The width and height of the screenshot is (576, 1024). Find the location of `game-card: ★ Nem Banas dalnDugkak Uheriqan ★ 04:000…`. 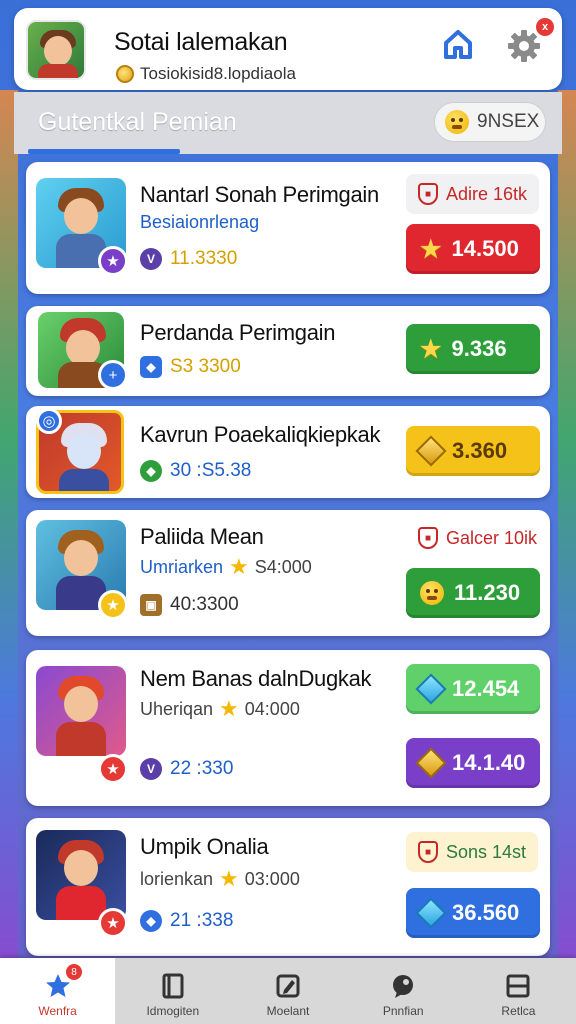

game-card: ★ Nem Banas dalnDugkak Uheriqan ★ 04:000… is located at coordinates (288, 728).